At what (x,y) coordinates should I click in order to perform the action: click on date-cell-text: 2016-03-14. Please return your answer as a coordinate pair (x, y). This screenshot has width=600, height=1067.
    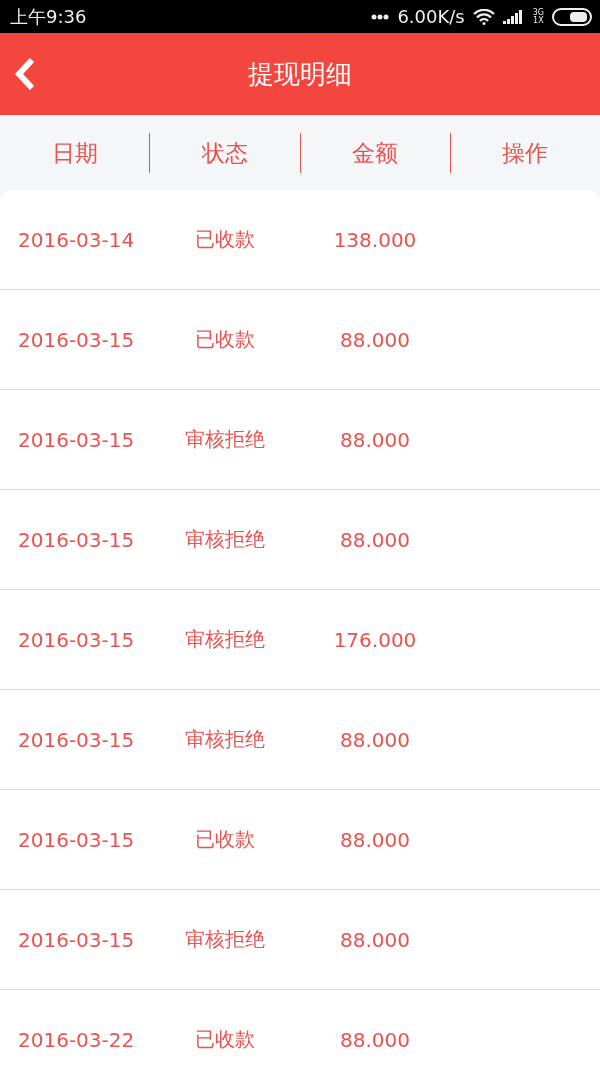
    Looking at the image, I should click on (76, 239).